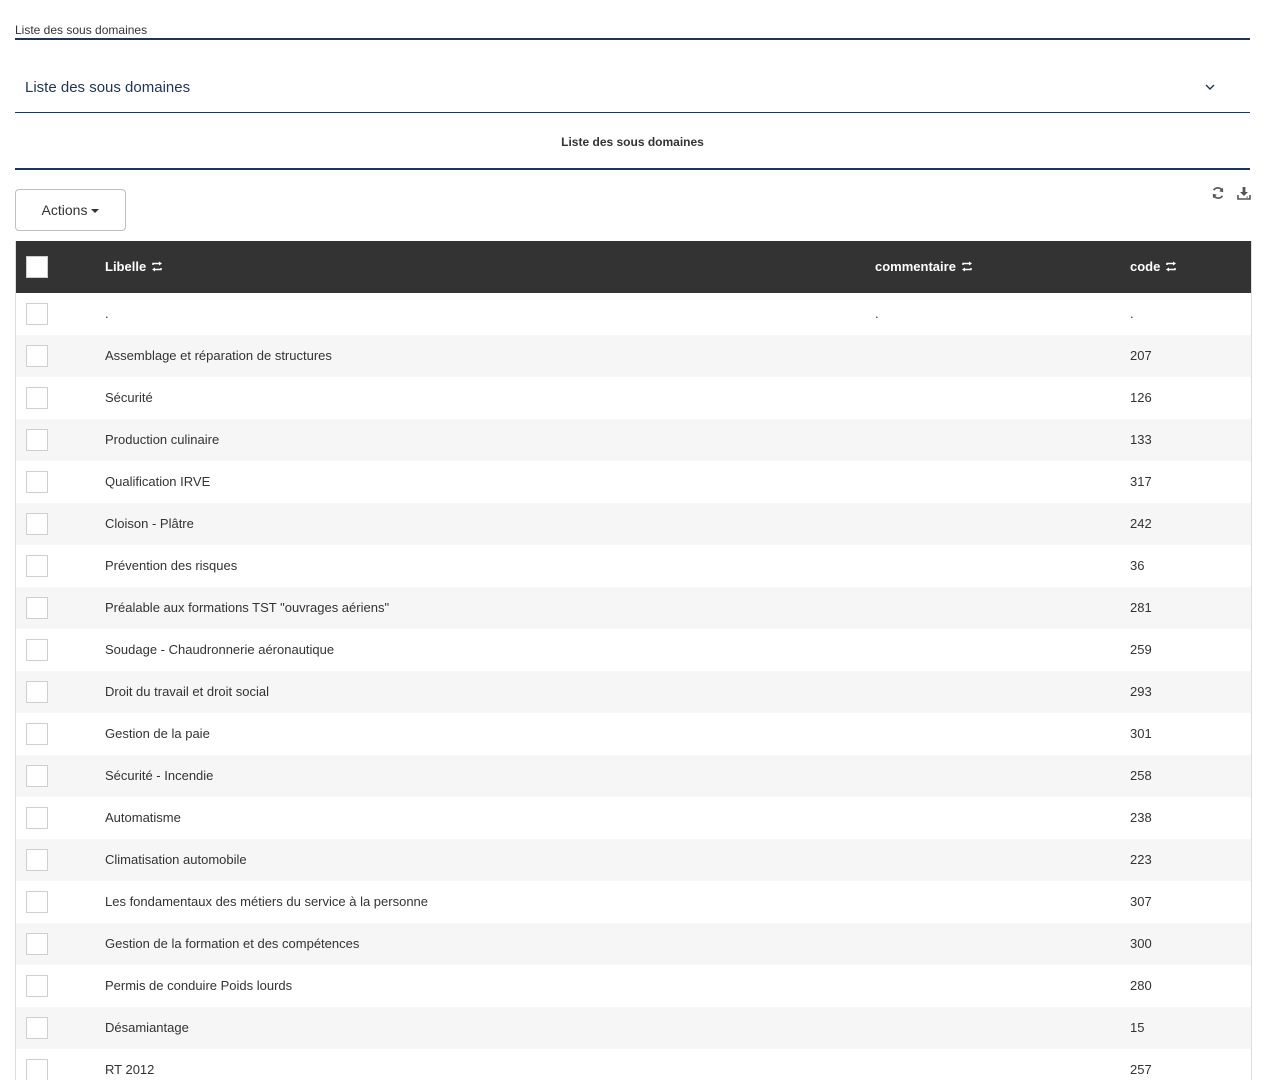  I want to click on cell-code: 223, so click(1141, 859).